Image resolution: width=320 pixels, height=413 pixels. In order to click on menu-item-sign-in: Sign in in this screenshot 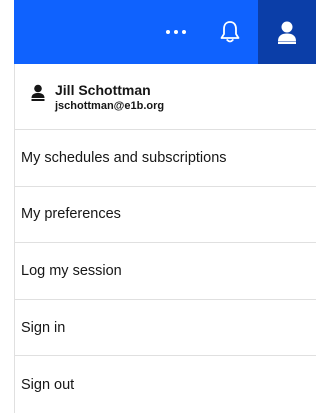, I will do `click(165, 328)`.